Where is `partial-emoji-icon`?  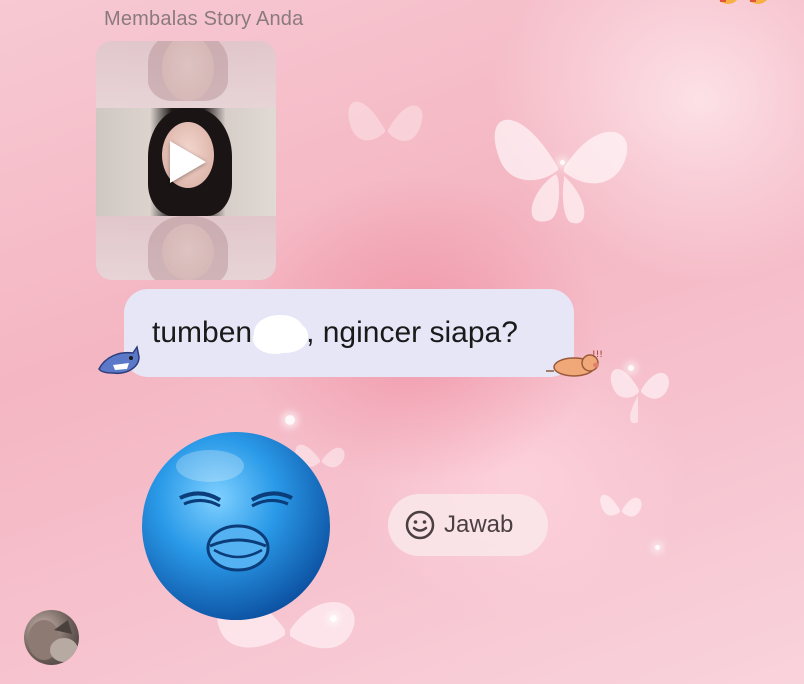 partial-emoji-icon is located at coordinates (743, 2).